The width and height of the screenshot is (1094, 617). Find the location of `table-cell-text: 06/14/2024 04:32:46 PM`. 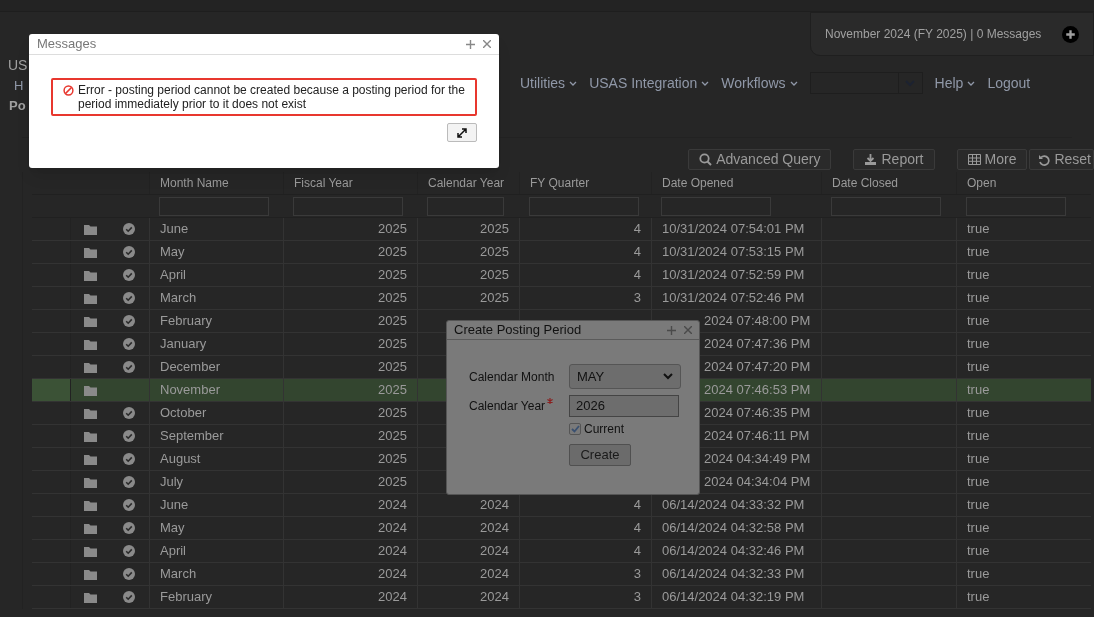

table-cell-text: 06/14/2024 04:32:46 PM is located at coordinates (733, 551).